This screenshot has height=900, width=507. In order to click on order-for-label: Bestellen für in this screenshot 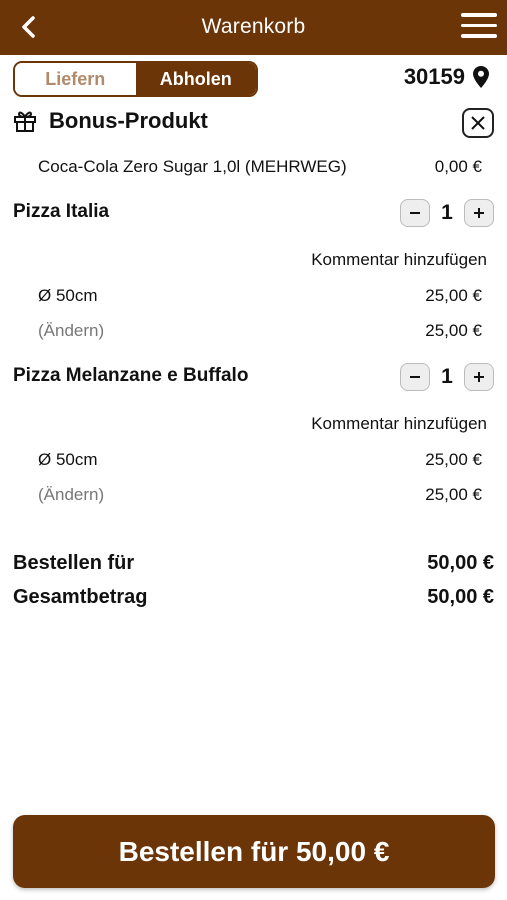, I will do `click(74, 563)`.